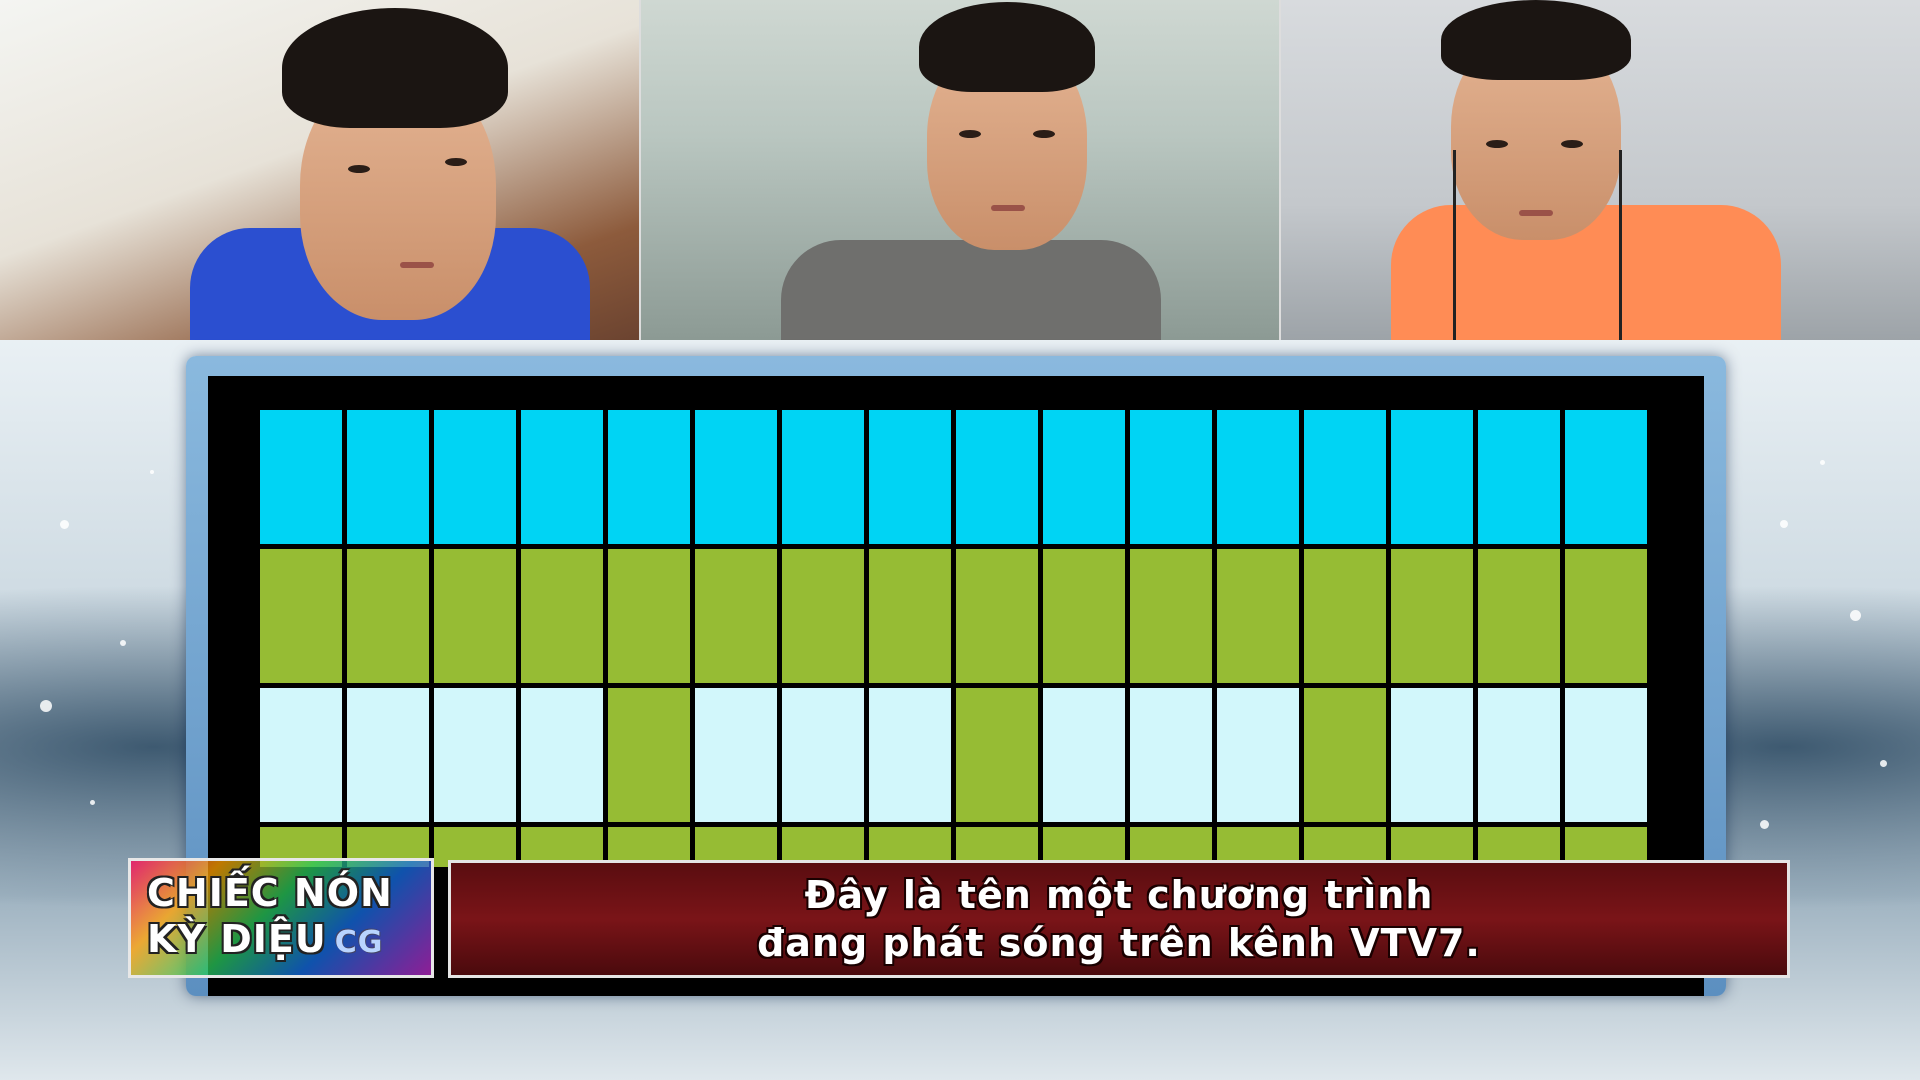  Describe the element at coordinates (1536, 40) in the screenshot. I see `participant-3-hair` at that location.